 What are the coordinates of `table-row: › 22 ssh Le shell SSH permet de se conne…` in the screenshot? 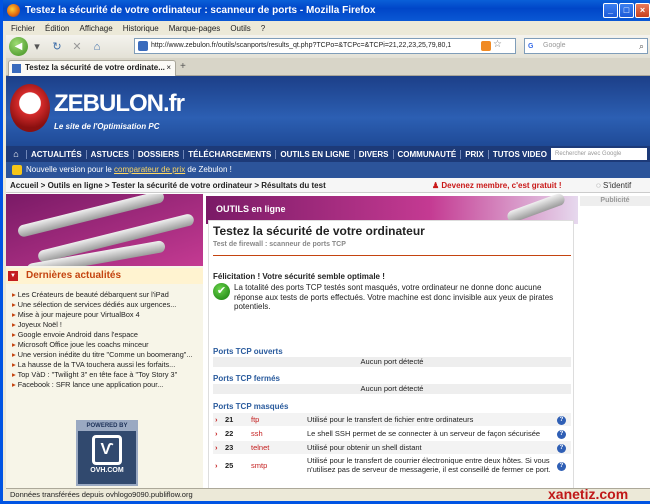 It's located at (392, 433).